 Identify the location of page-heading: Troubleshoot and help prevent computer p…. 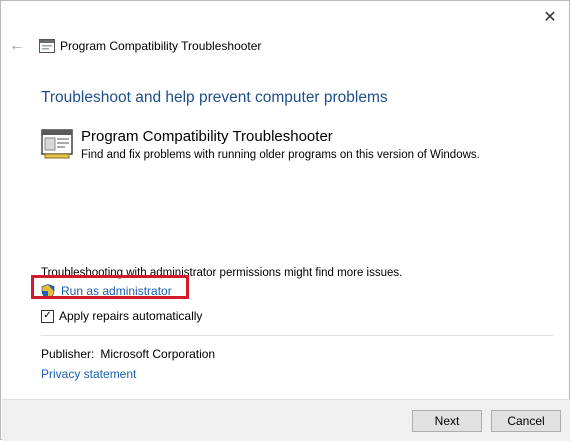
(214, 97).